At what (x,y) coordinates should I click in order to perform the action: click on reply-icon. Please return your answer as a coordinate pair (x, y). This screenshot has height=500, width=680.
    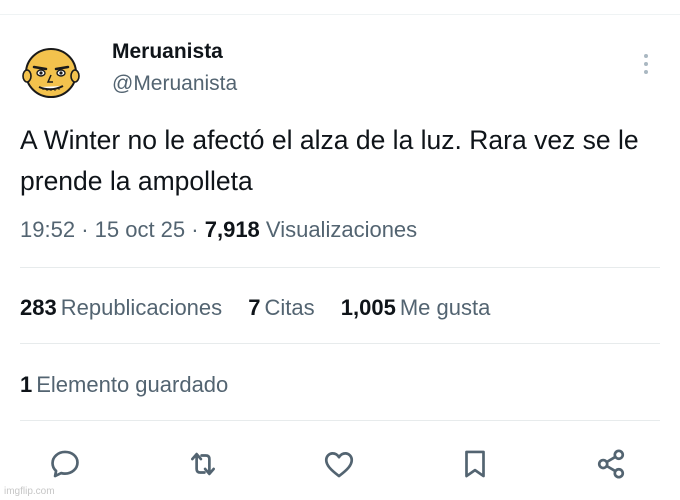
    Looking at the image, I should click on (65, 464).